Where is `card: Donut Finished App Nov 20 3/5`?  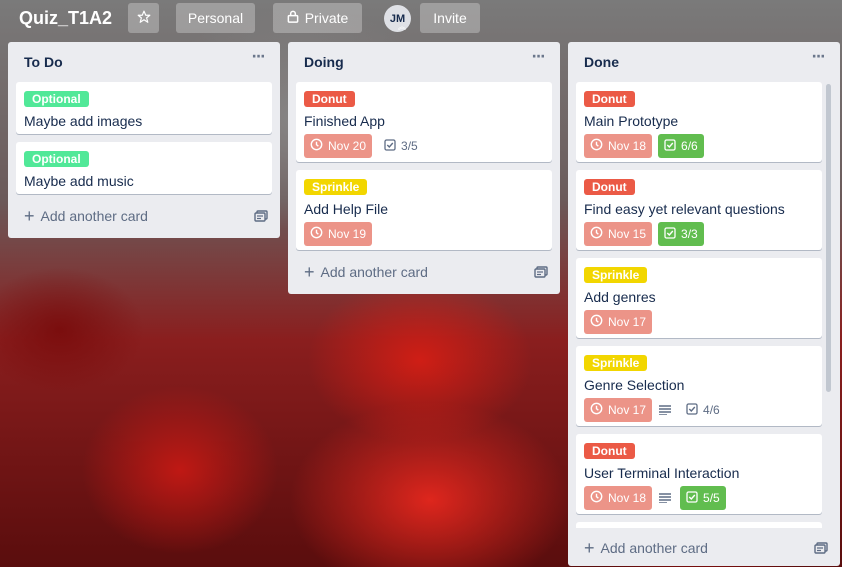
card: Donut Finished App Nov 20 3/5 is located at coordinates (424, 122).